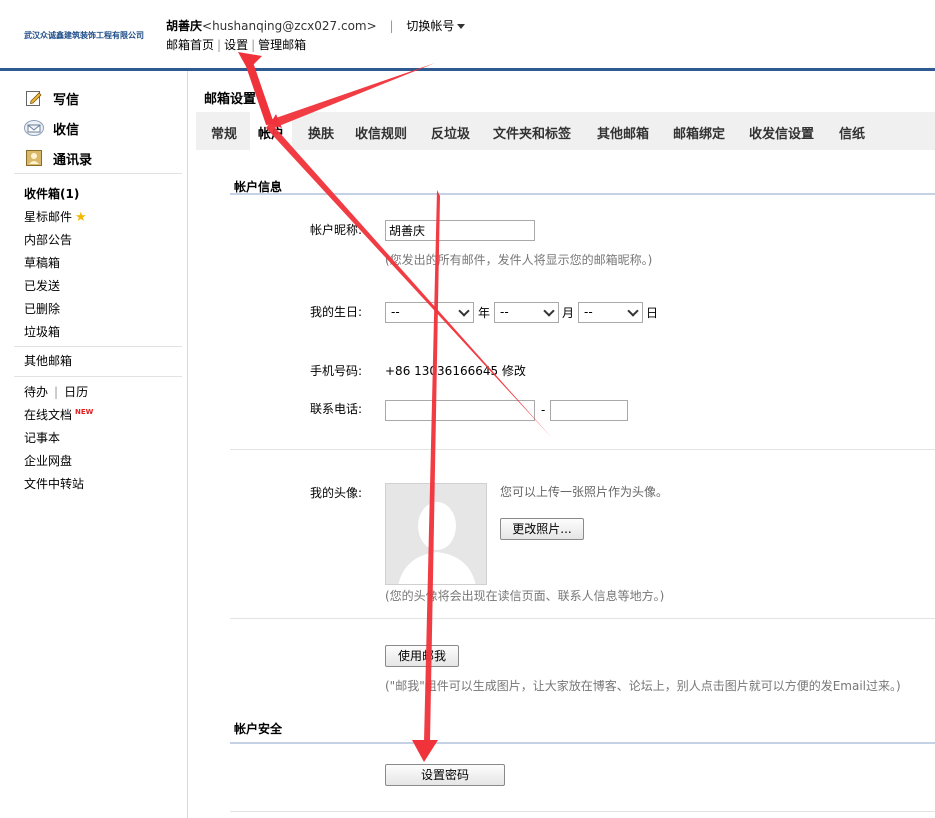  What do you see at coordinates (336, 230) in the screenshot?
I see `nickname-label: 帐户昵称:` at bounding box center [336, 230].